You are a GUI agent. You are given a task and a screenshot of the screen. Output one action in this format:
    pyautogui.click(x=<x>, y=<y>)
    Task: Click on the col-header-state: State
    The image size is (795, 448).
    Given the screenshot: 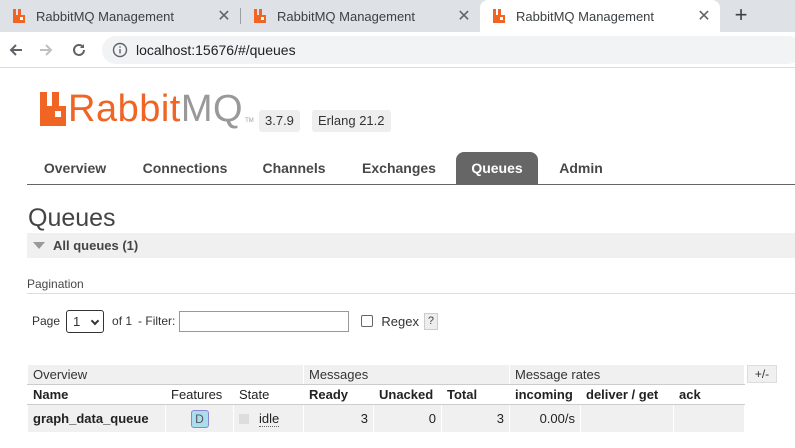 What is the action you would take?
    pyautogui.click(x=268, y=394)
    